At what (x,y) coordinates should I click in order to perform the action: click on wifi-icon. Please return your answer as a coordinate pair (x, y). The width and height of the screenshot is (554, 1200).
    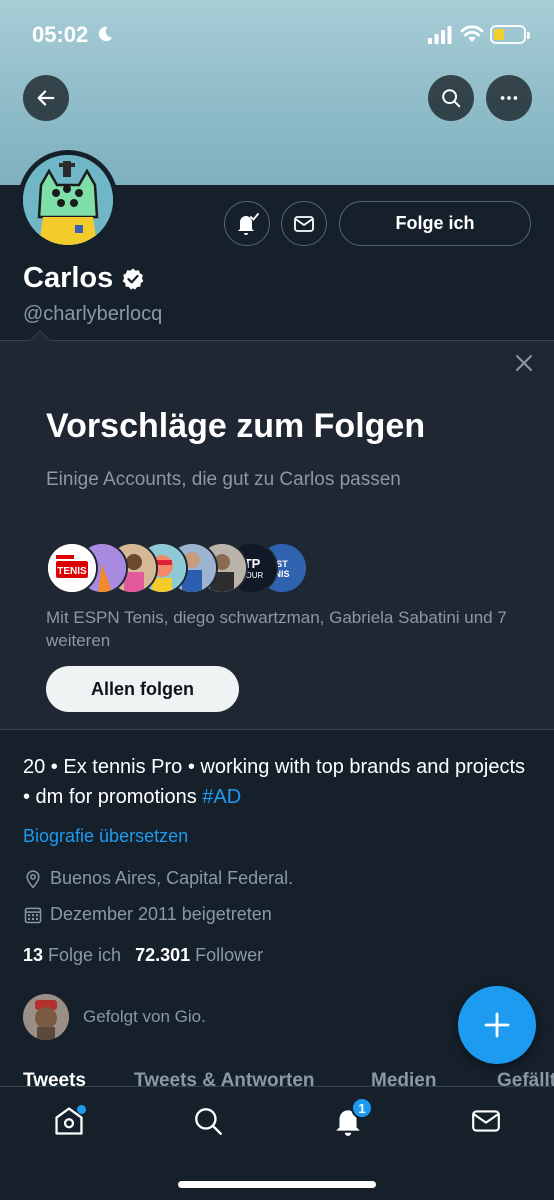
    Looking at the image, I should click on (472, 33).